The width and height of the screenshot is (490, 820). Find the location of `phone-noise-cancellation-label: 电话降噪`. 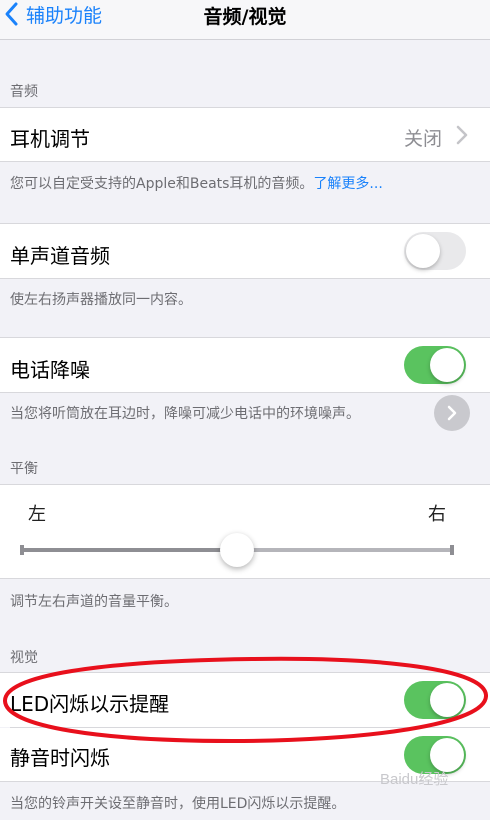

phone-noise-cancellation-label: 电话降噪 is located at coordinates (50, 370).